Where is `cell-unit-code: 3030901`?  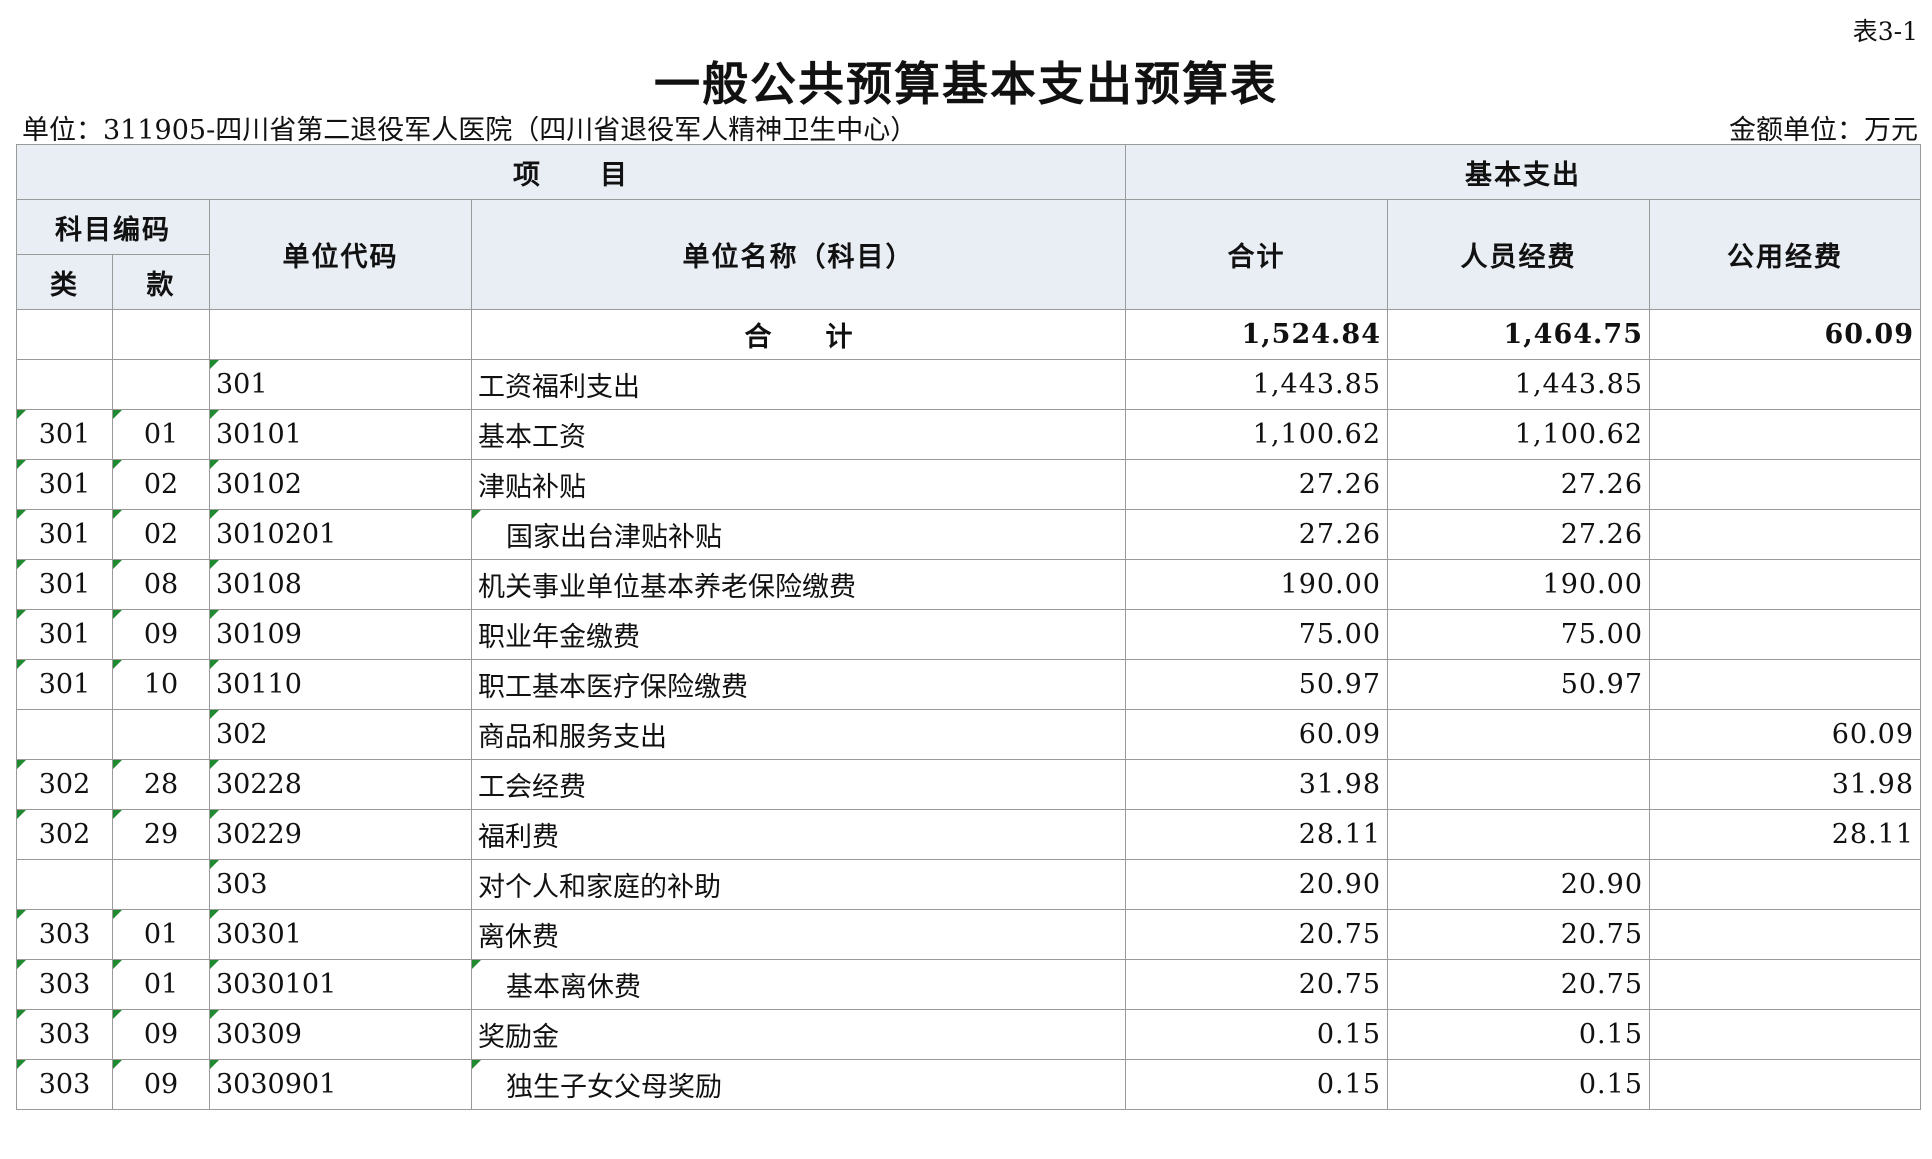 cell-unit-code: 3030901 is located at coordinates (340, 1084).